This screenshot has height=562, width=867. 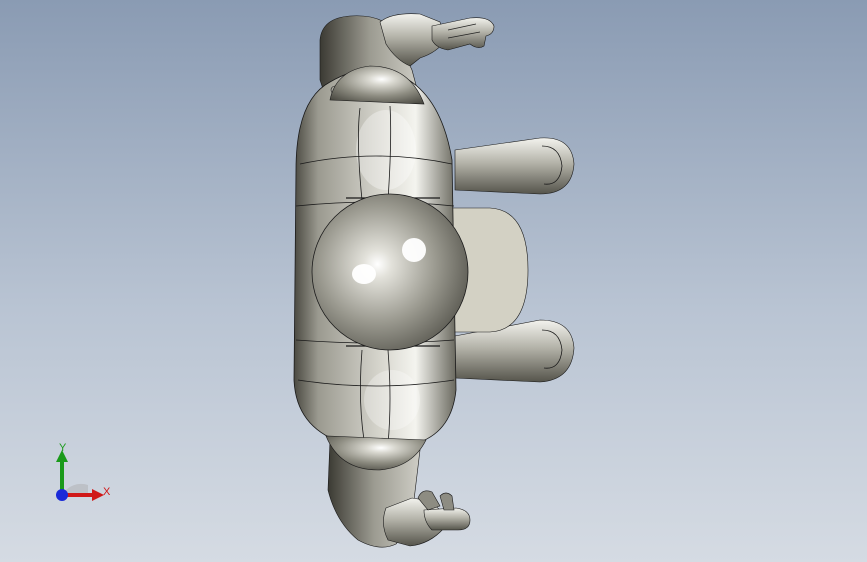 I want to click on y-axis-label: Y, so click(x=63, y=448).